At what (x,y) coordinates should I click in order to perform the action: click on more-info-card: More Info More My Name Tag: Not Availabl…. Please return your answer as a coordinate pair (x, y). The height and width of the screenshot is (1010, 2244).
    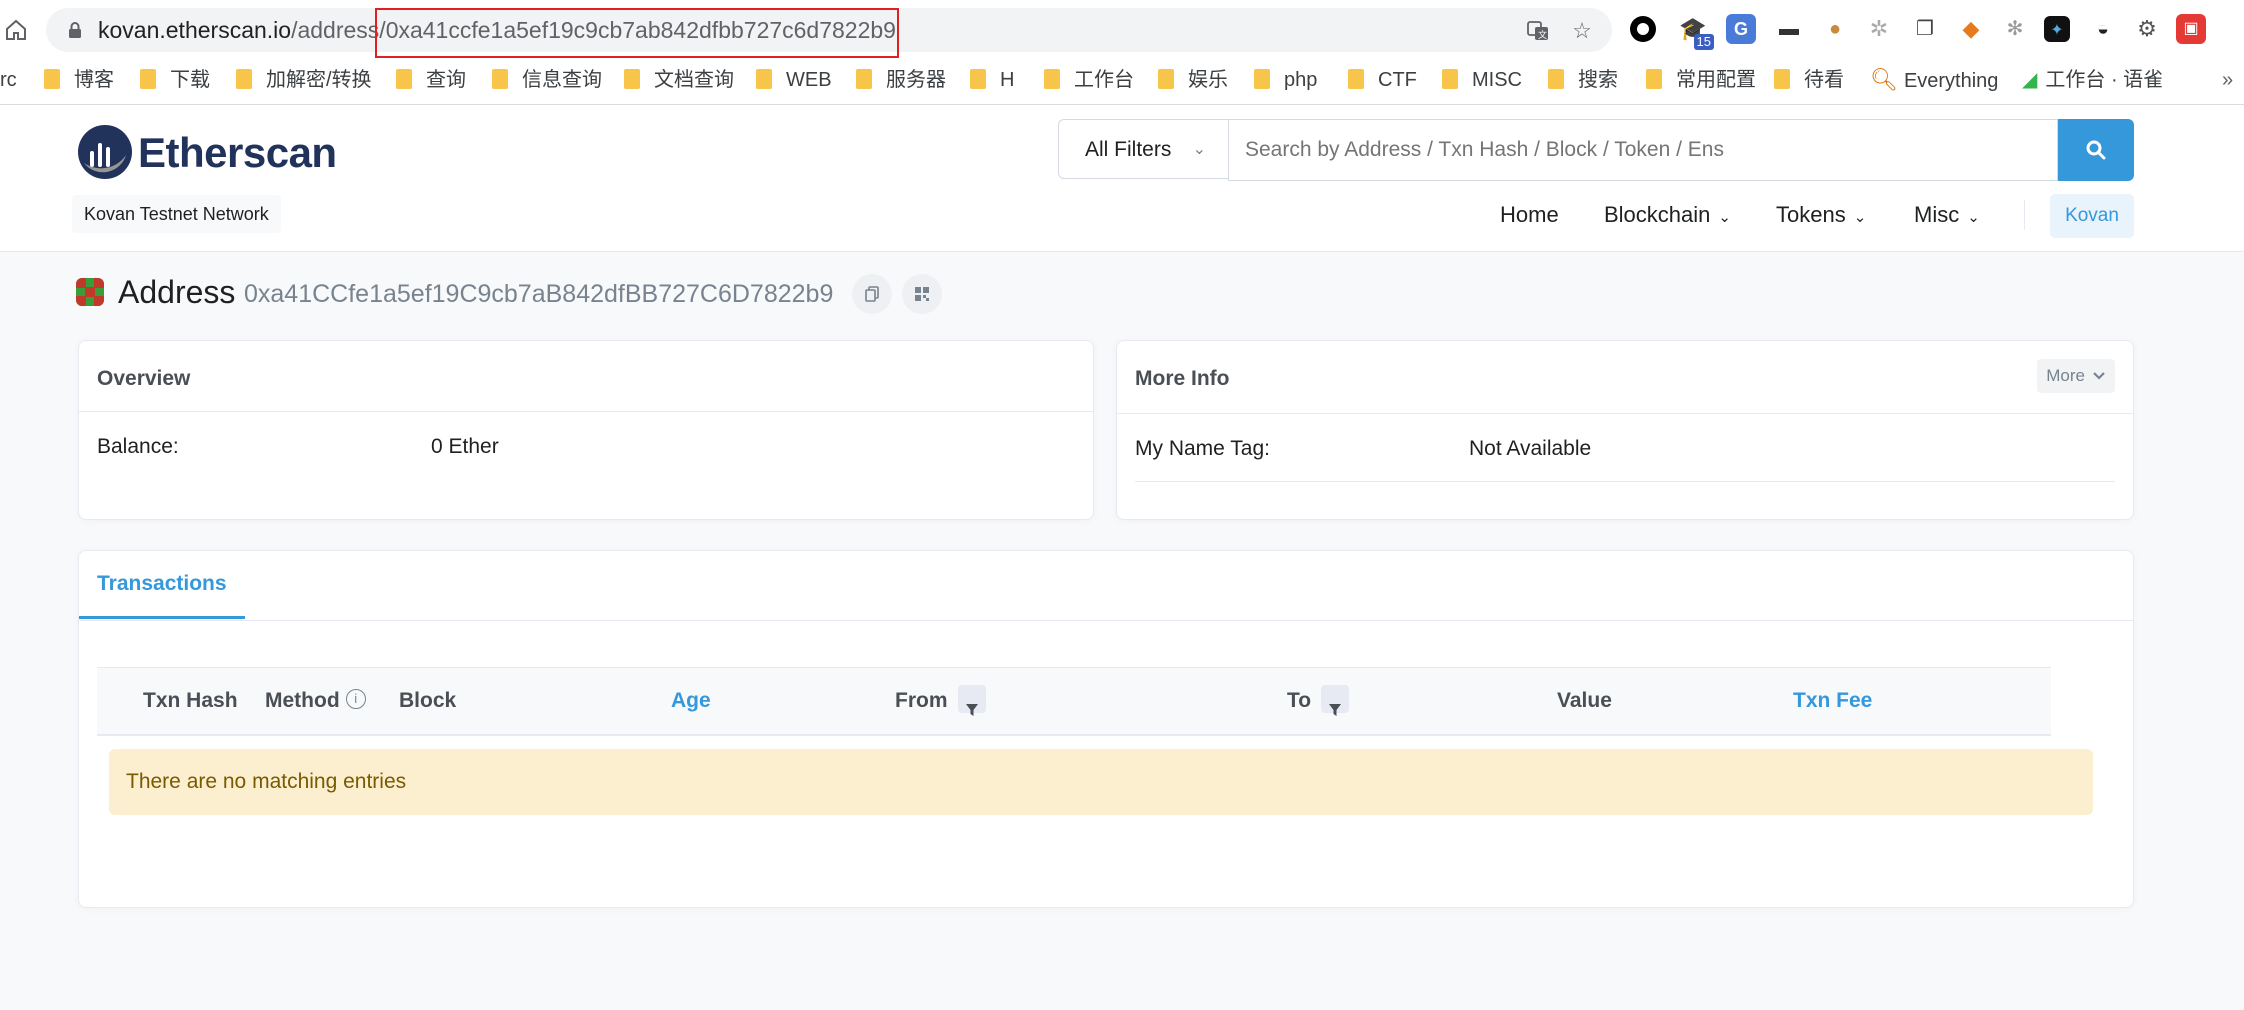
    Looking at the image, I should click on (1625, 430).